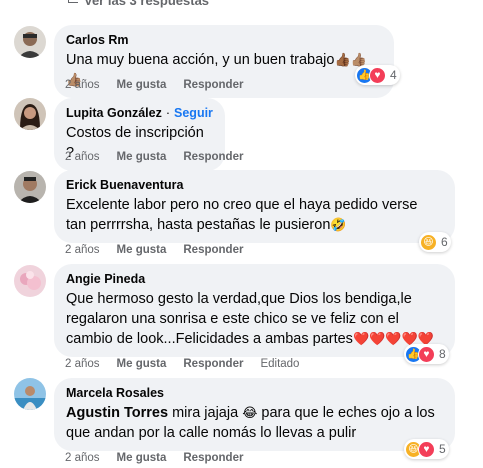 This screenshot has width=483, height=468. I want to click on comment-author: Erick Buenaventura, so click(124, 185).